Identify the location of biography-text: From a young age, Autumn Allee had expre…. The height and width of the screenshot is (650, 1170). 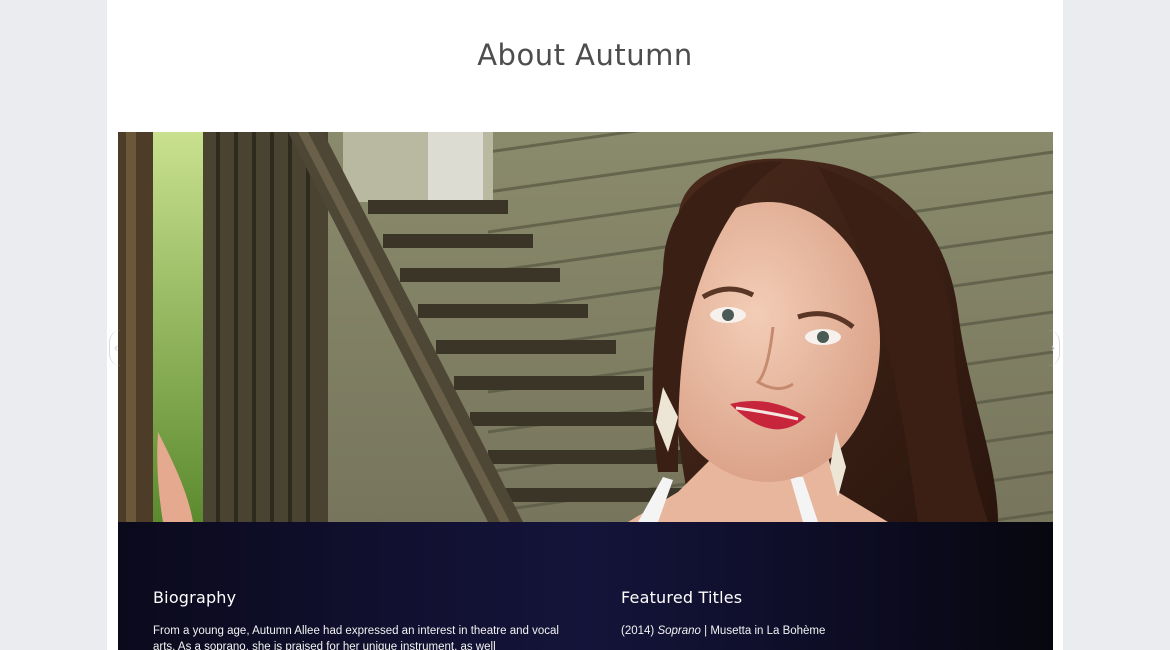
(356, 637).